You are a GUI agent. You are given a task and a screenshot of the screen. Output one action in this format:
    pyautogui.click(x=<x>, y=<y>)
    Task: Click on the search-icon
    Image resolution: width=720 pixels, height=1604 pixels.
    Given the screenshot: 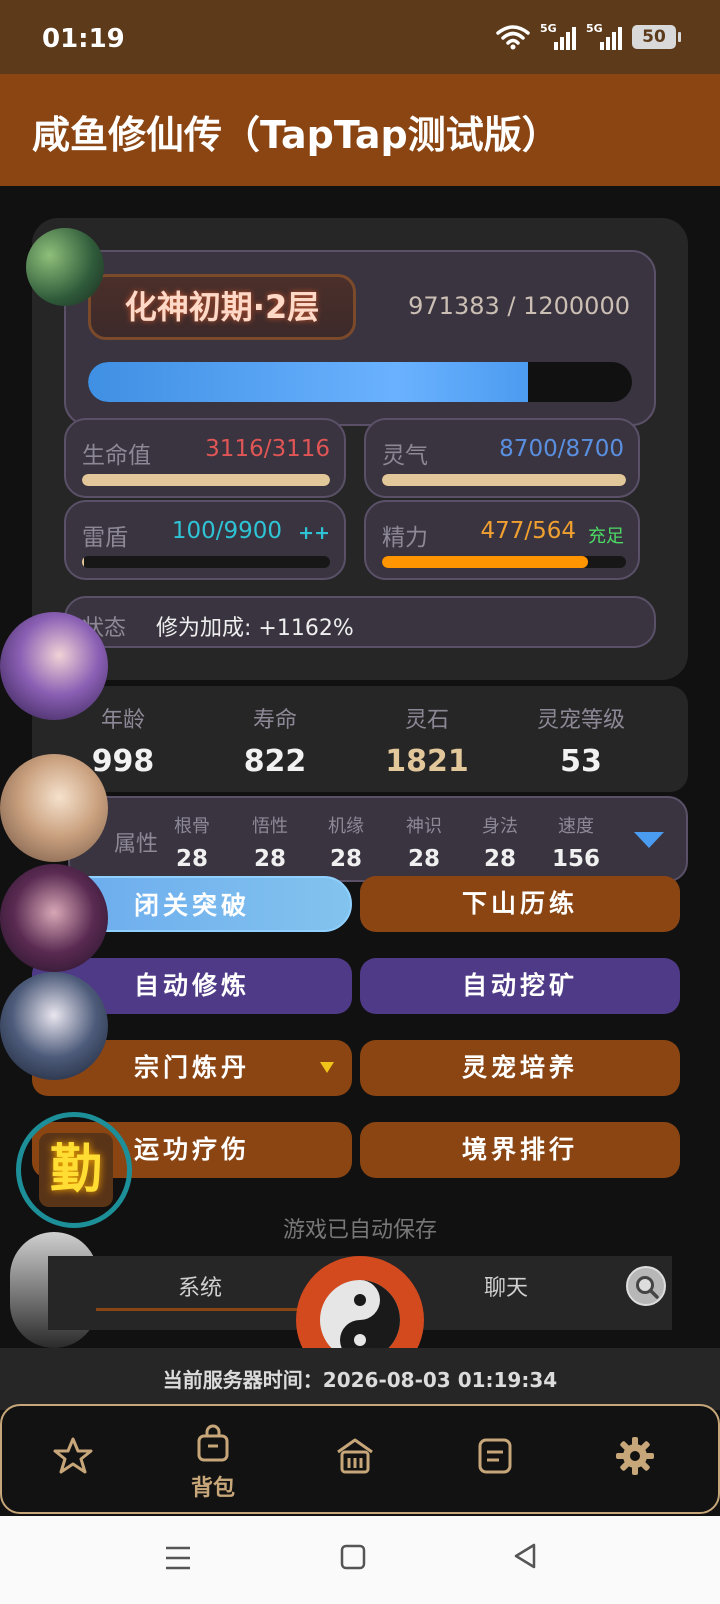 What is the action you would take?
    pyautogui.click(x=647, y=1287)
    